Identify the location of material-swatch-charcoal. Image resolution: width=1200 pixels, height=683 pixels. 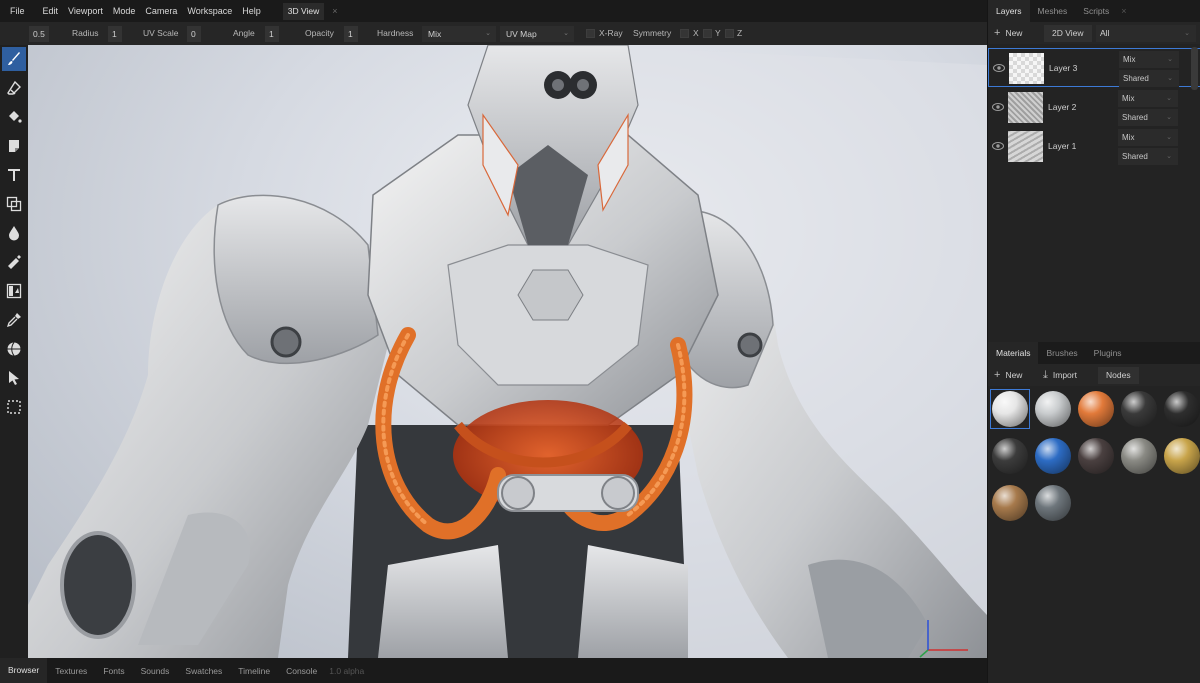
(1010, 456).